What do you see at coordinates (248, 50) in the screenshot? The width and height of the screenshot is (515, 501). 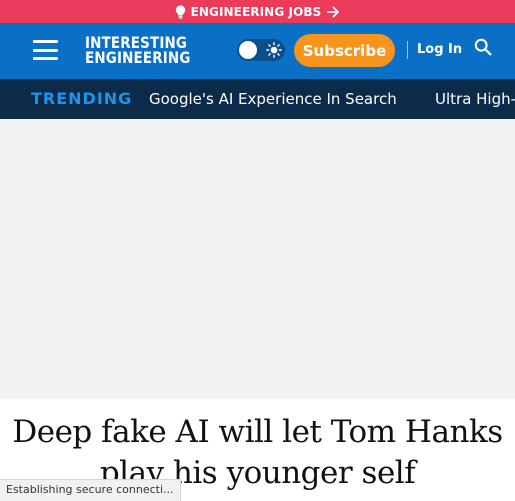 I see `toggle-knob` at bounding box center [248, 50].